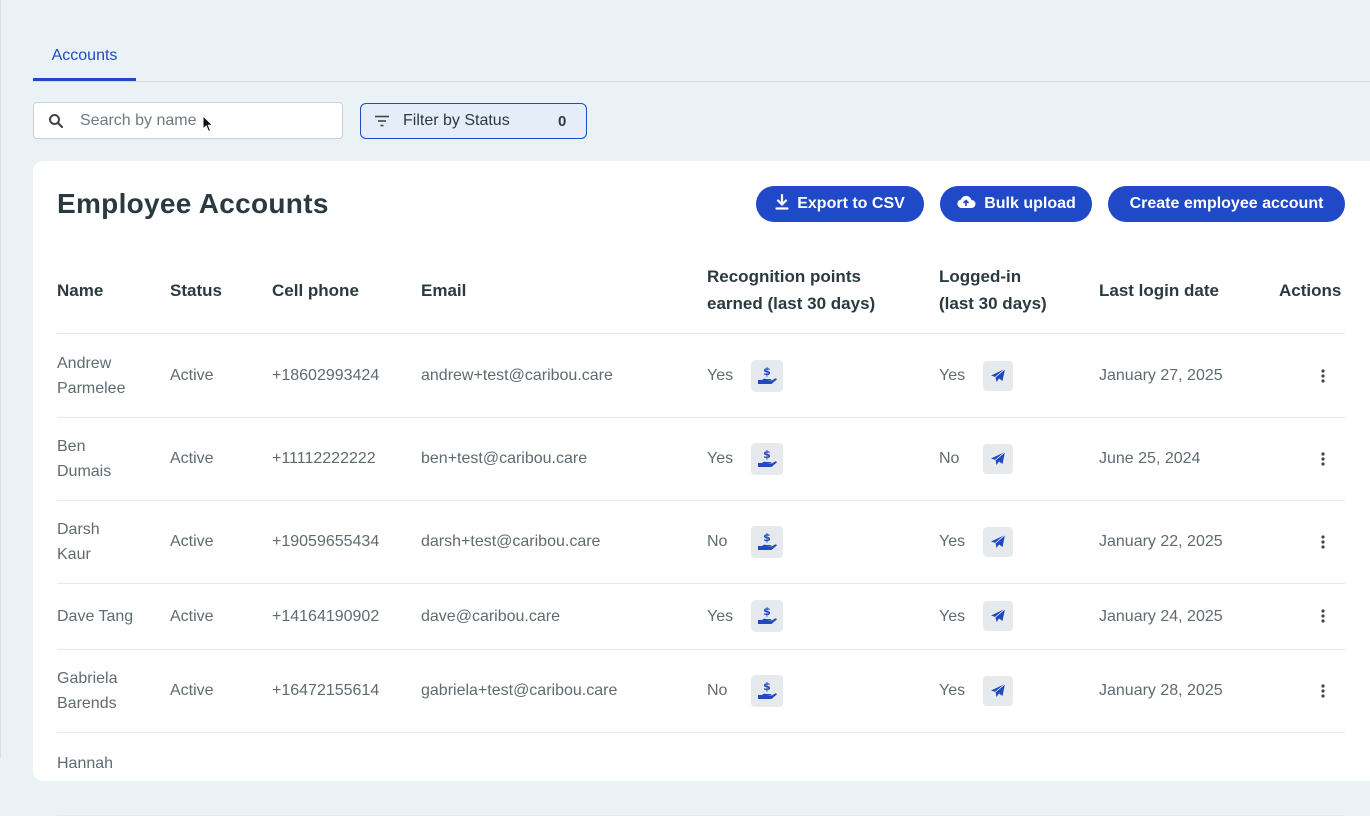 The image size is (1370, 816). Describe the element at coordinates (112, 541) in the screenshot. I see `cell-name: Darsh Kaur` at that location.